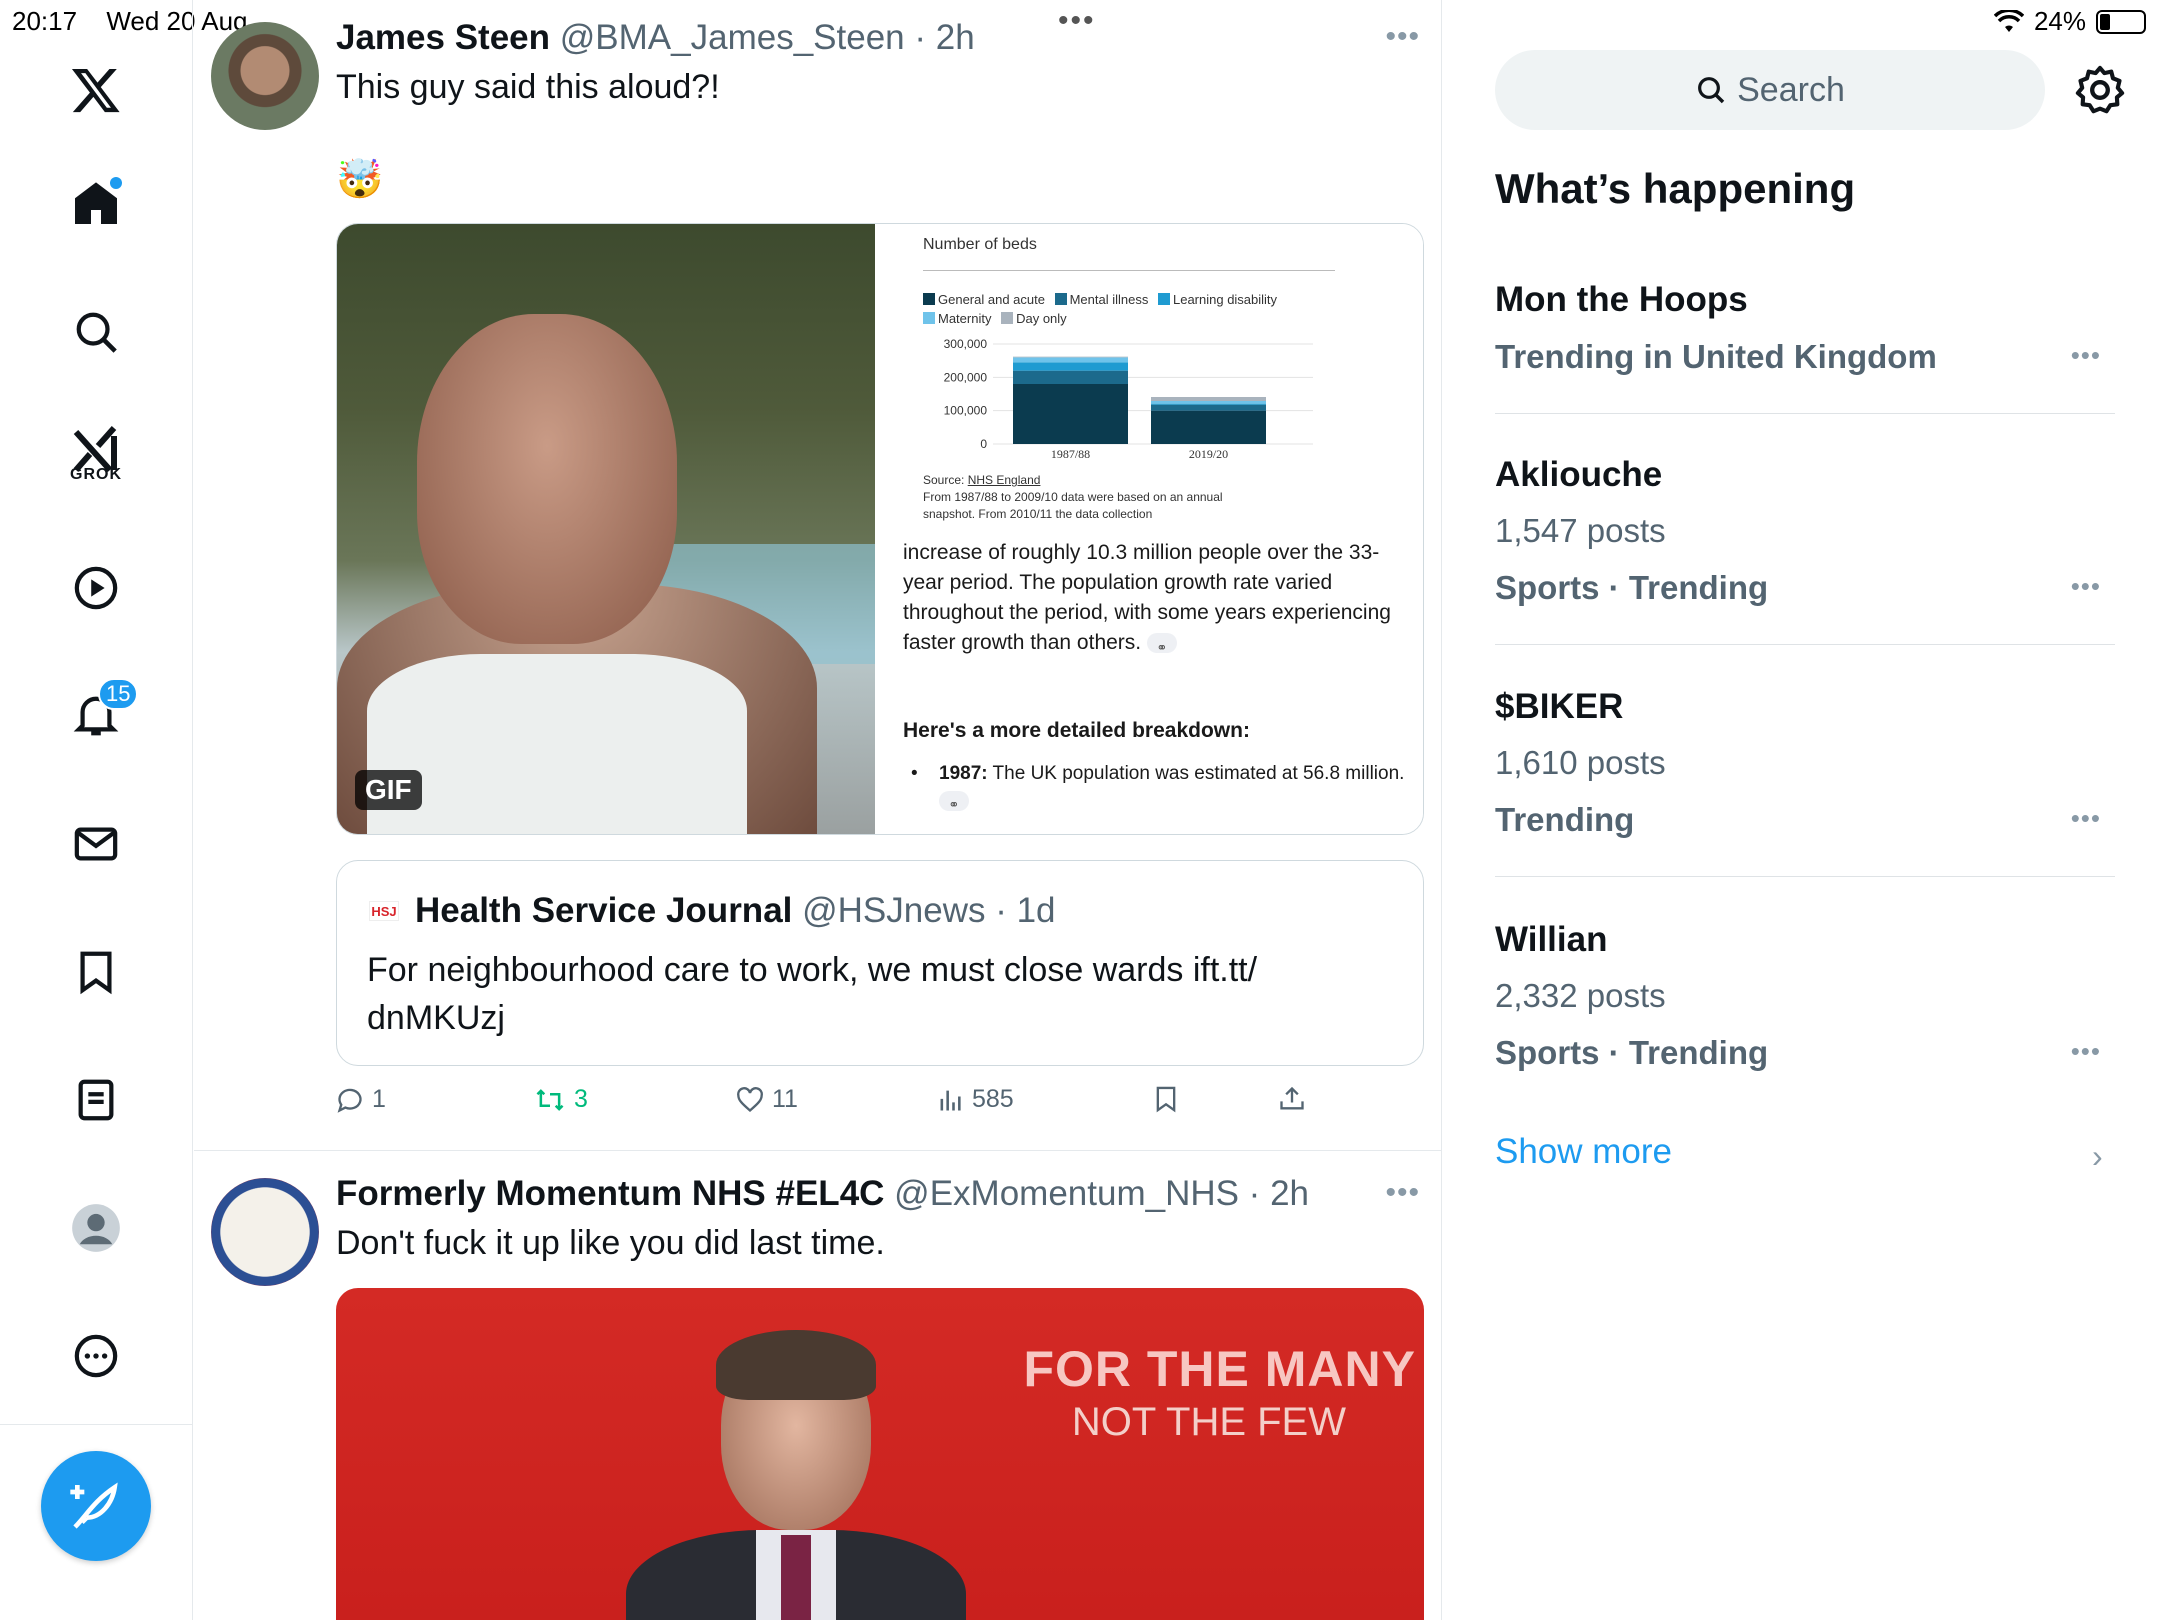  I want to click on bookmark-icon, so click(1166, 1099).